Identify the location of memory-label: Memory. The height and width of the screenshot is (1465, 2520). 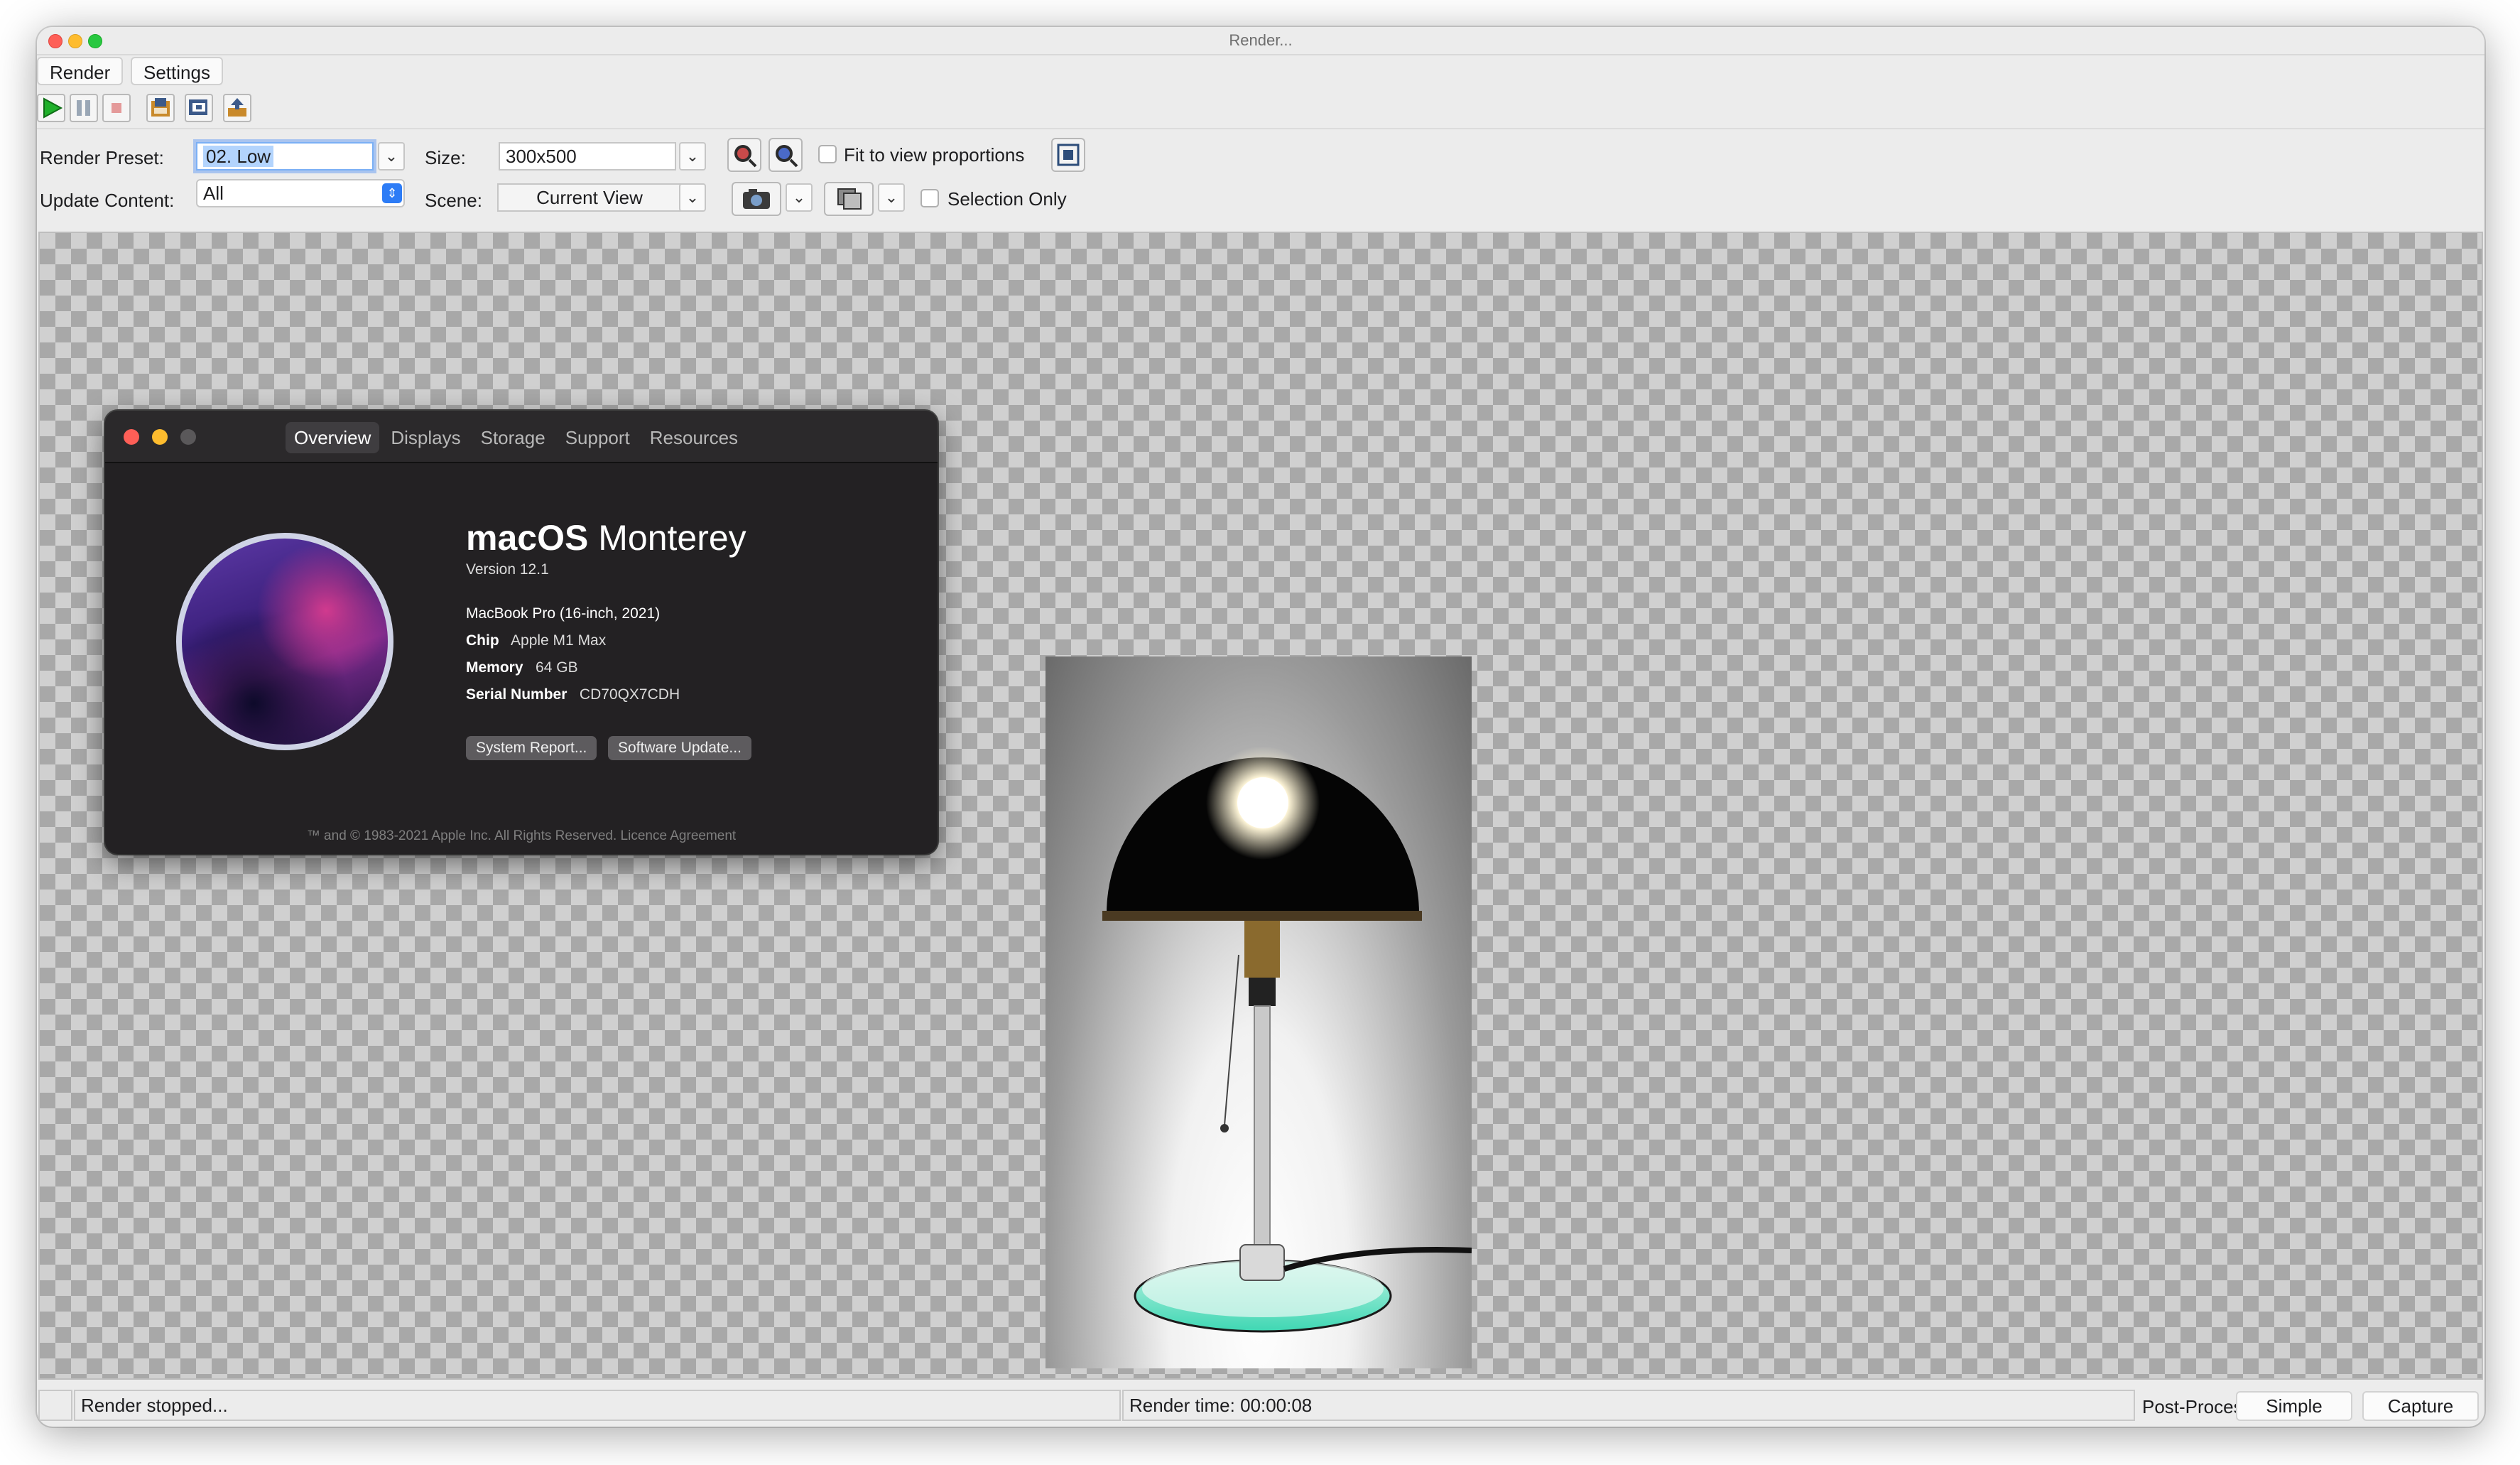
(495, 667).